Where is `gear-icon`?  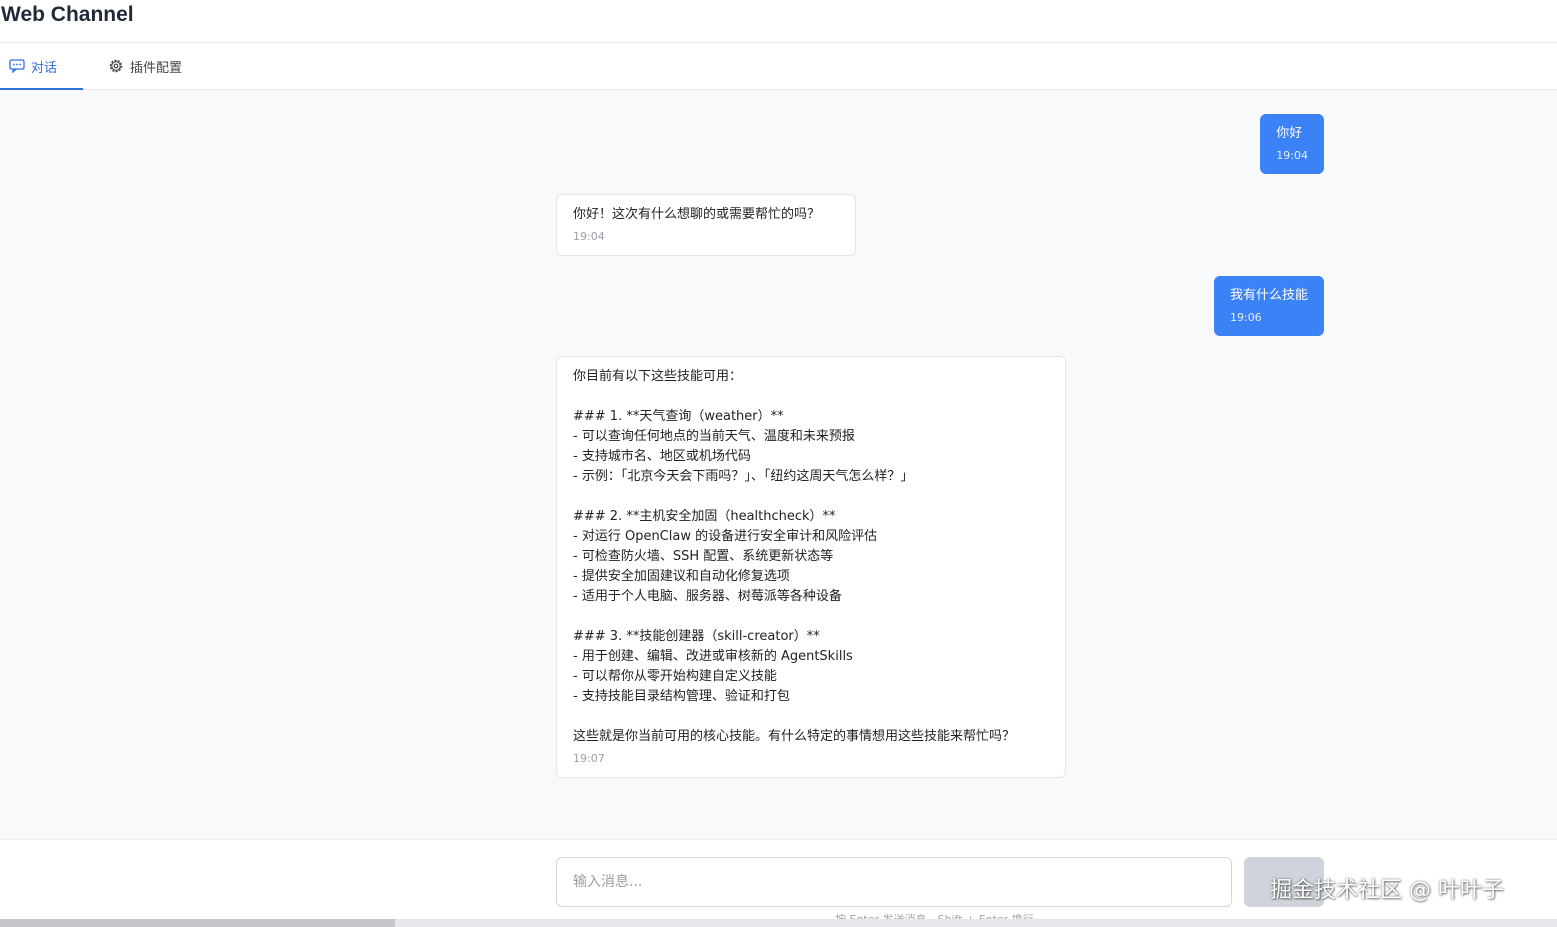 gear-icon is located at coordinates (116, 66).